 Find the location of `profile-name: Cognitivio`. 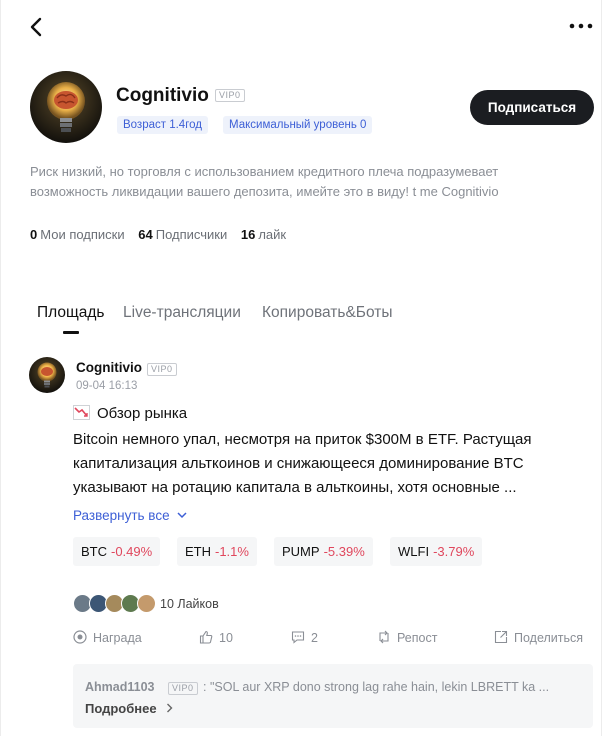

profile-name: Cognitivio is located at coordinates (162, 95).